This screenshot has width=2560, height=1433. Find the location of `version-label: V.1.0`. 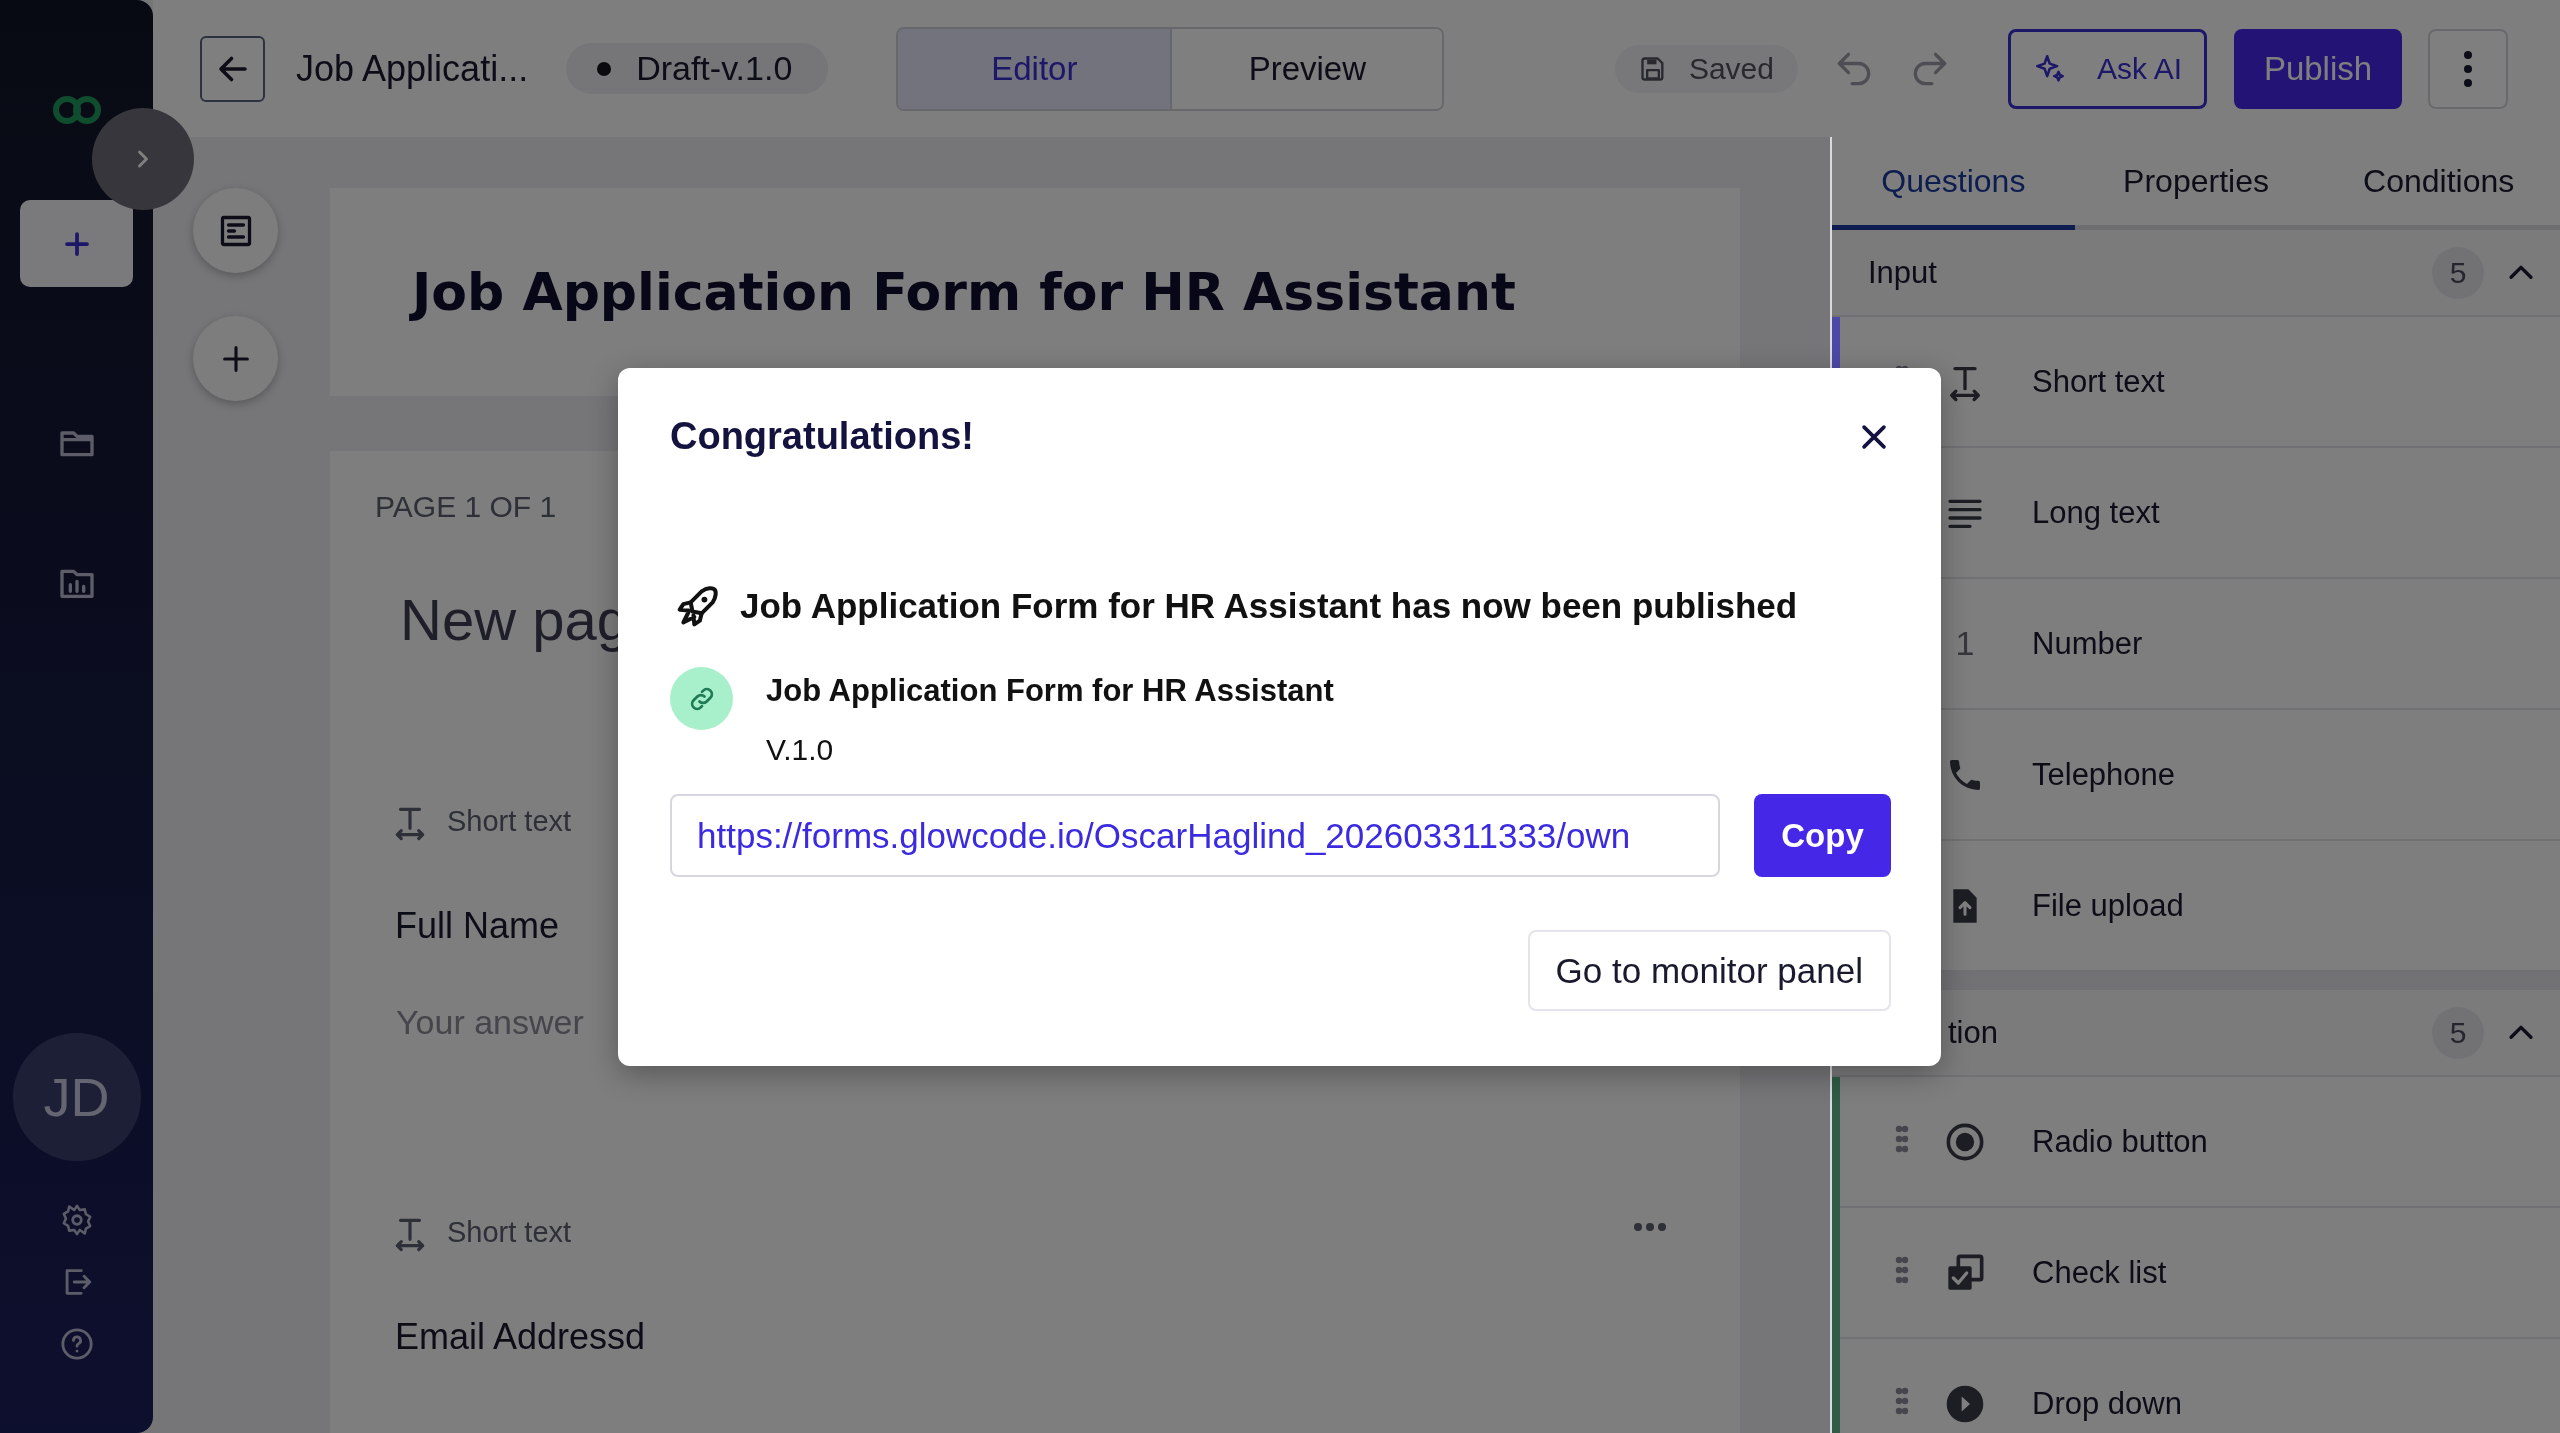

version-label: V.1.0 is located at coordinates (800, 750).